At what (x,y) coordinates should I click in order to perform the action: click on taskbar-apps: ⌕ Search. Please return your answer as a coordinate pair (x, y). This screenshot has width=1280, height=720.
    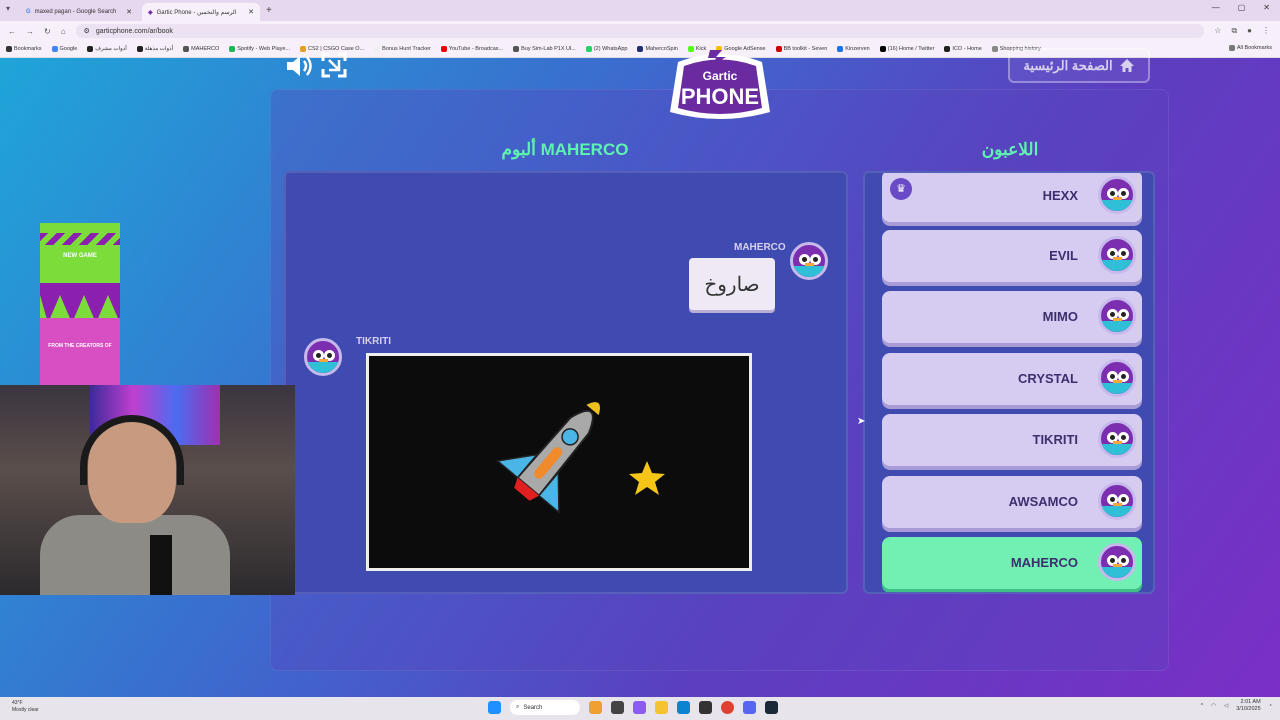
    Looking at the image, I should click on (633, 707).